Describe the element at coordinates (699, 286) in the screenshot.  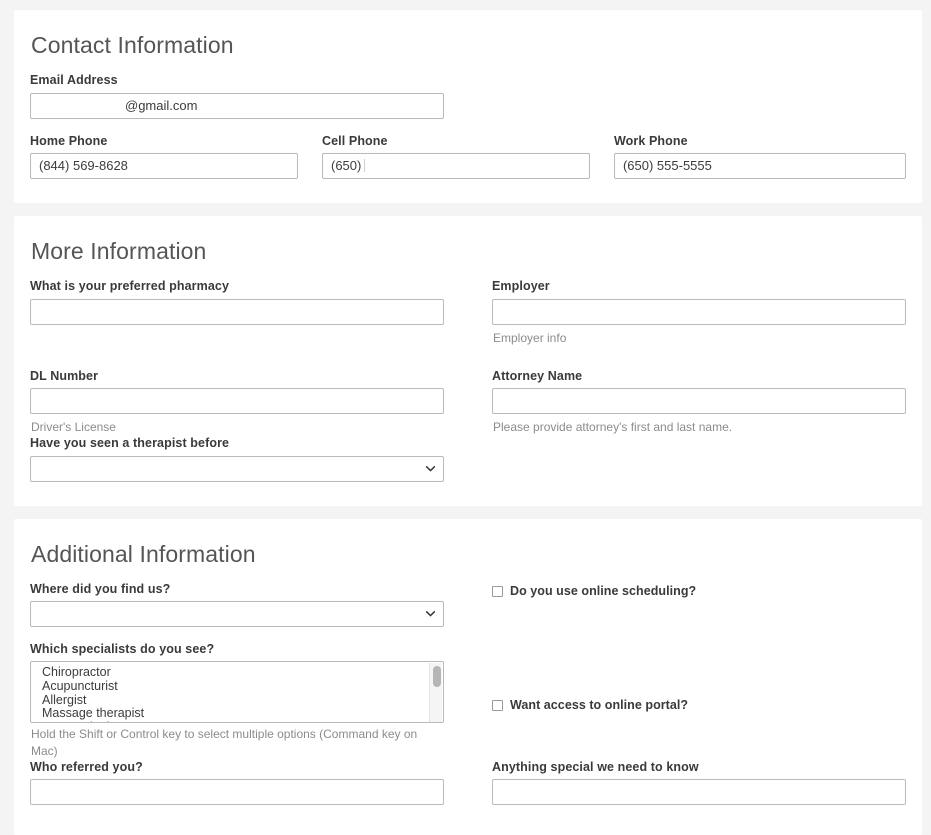
I see `label-employer: Employer` at that location.